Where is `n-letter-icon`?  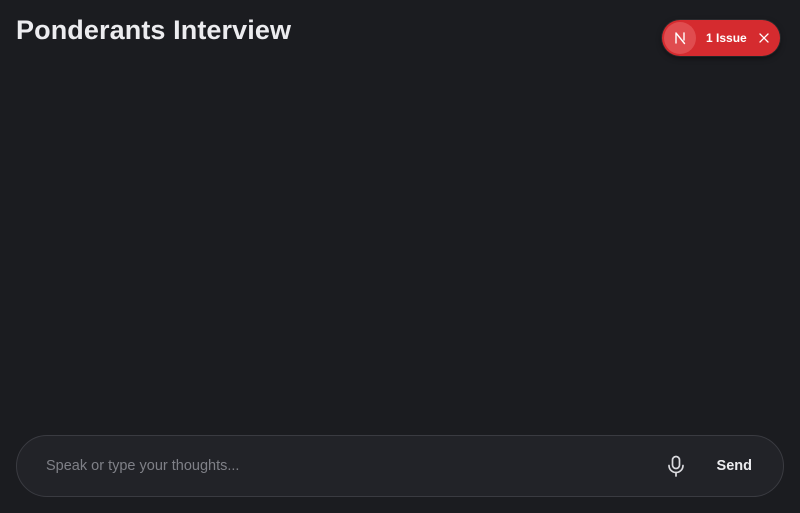 n-letter-icon is located at coordinates (680, 38).